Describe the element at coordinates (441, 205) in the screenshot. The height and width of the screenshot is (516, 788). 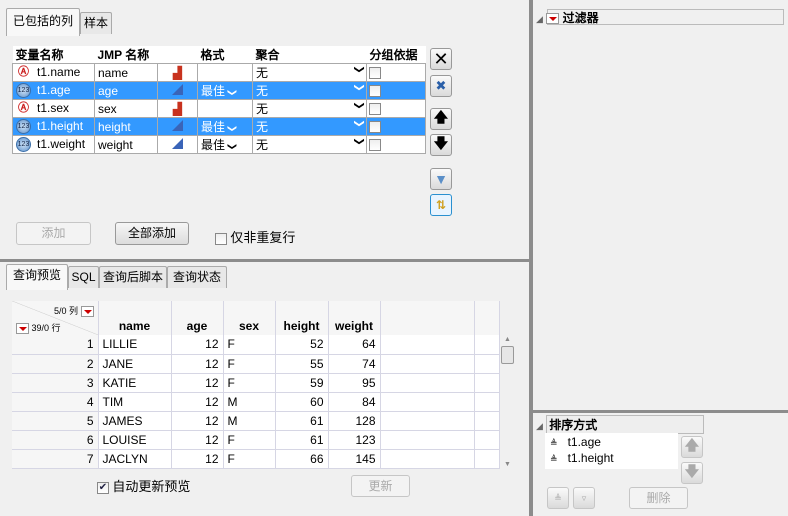
I see `sort-button: ⇅` at that location.